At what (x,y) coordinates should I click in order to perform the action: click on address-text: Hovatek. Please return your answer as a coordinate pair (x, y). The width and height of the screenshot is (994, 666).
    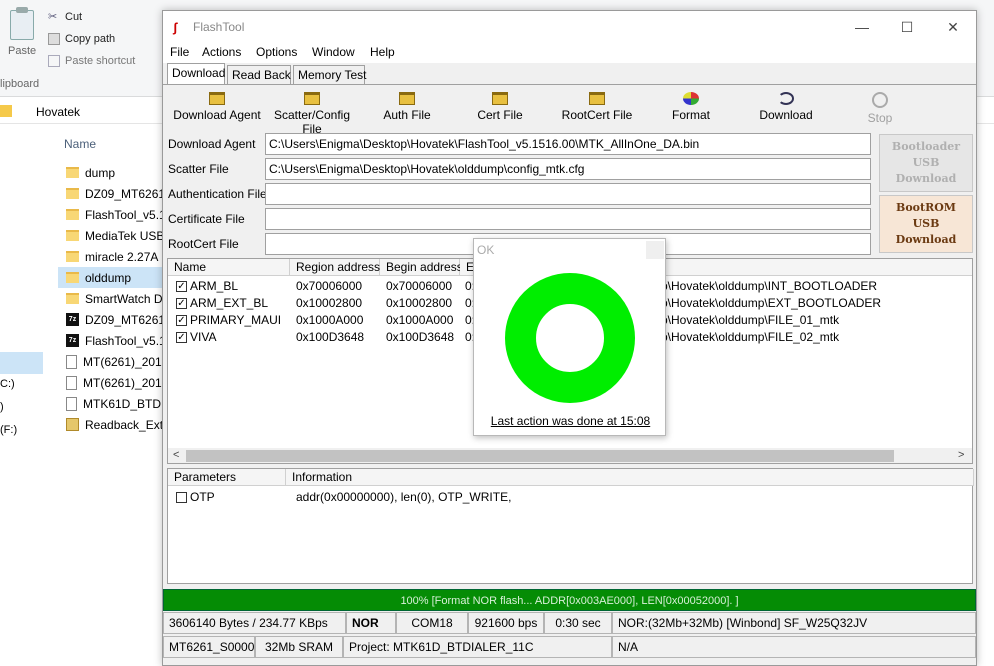
    Looking at the image, I should click on (58, 112).